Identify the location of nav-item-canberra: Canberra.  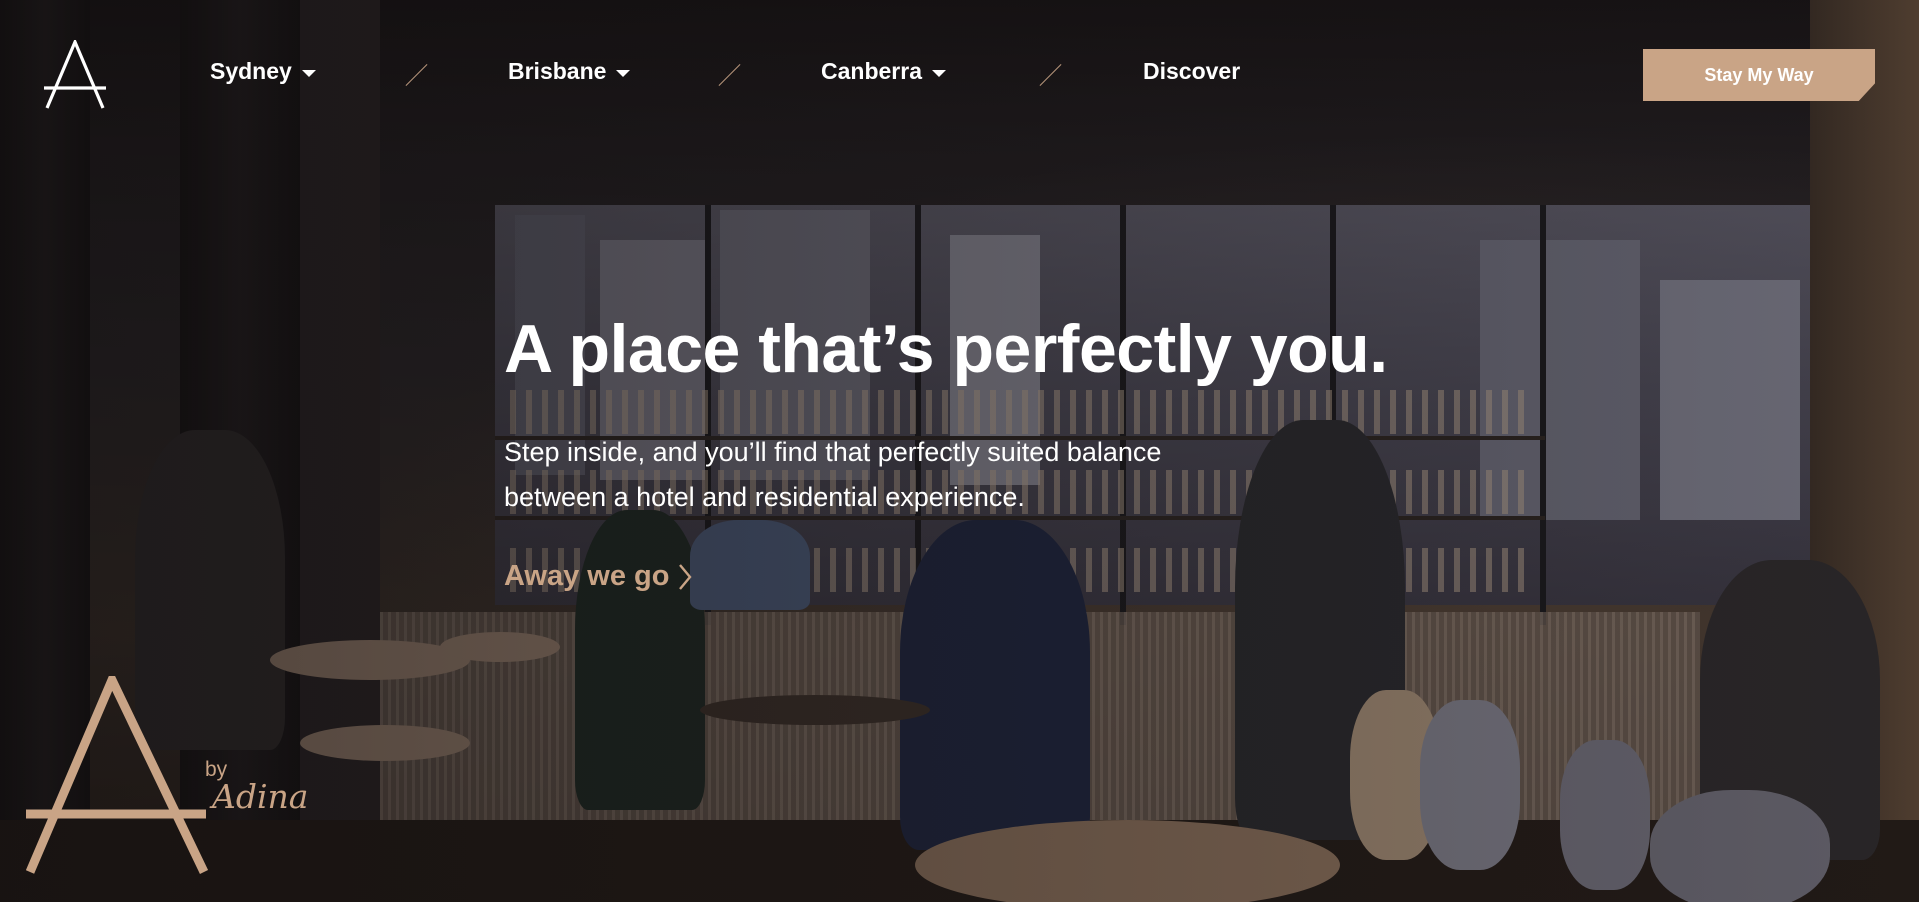
(883, 71).